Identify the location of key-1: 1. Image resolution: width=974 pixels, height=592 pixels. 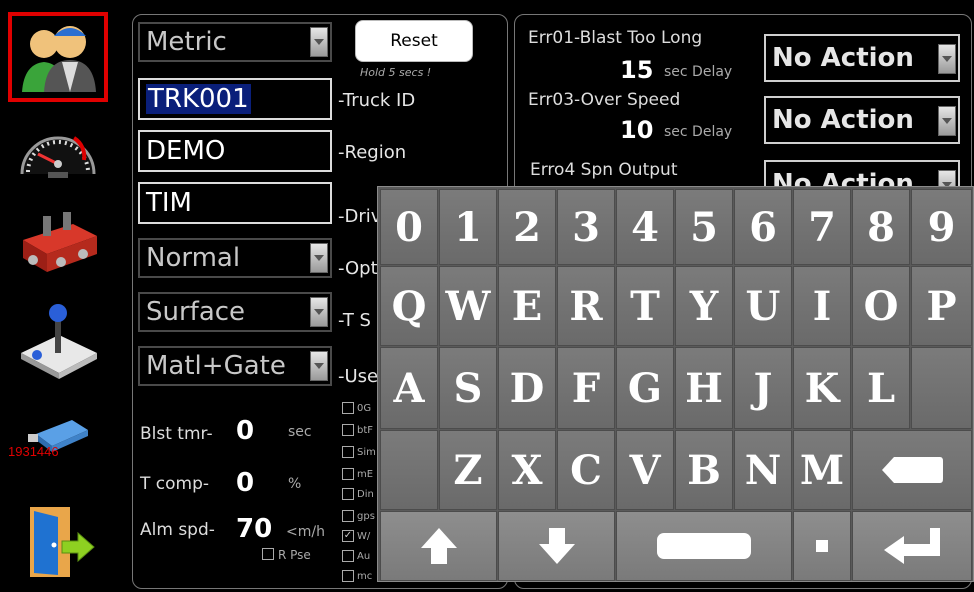
(468, 227).